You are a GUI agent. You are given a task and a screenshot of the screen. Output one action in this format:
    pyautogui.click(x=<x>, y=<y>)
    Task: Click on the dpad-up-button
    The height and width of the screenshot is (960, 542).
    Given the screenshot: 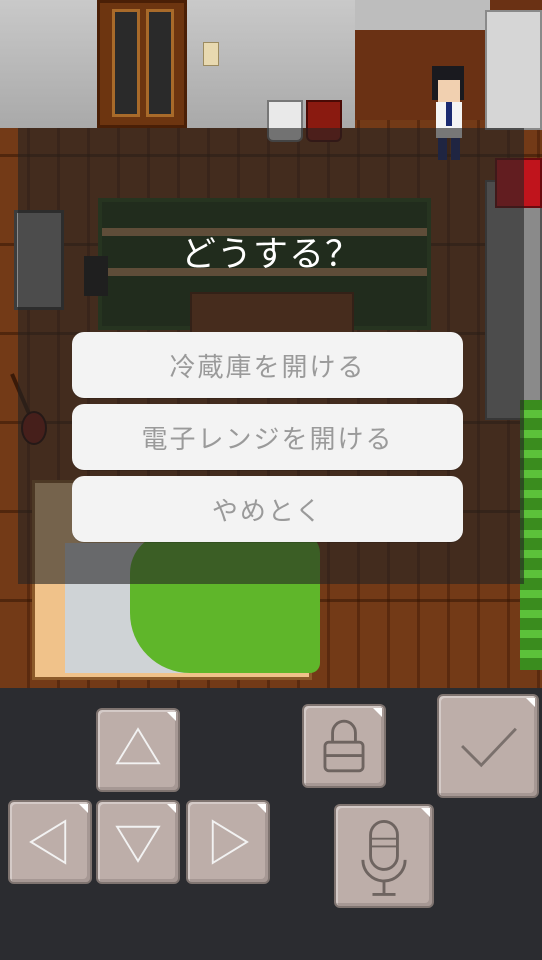 What is the action you would take?
    pyautogui.click(x=138, y=750)
    